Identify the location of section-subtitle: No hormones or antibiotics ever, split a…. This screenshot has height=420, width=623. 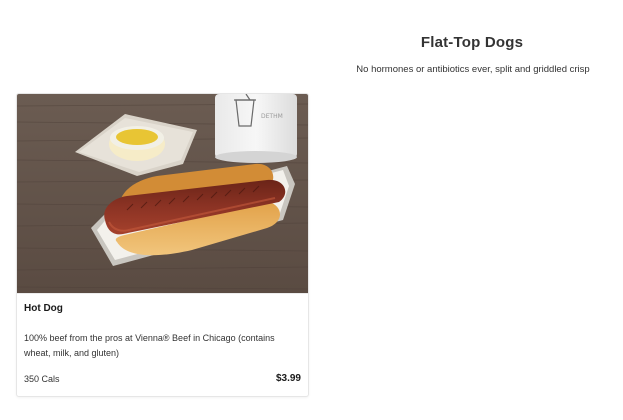
(473, 69).